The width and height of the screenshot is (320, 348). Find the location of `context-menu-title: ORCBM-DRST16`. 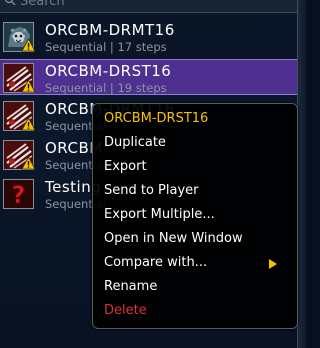

context-menu-title: ORCBM-DRST16 is located at coordinates (156, 118).